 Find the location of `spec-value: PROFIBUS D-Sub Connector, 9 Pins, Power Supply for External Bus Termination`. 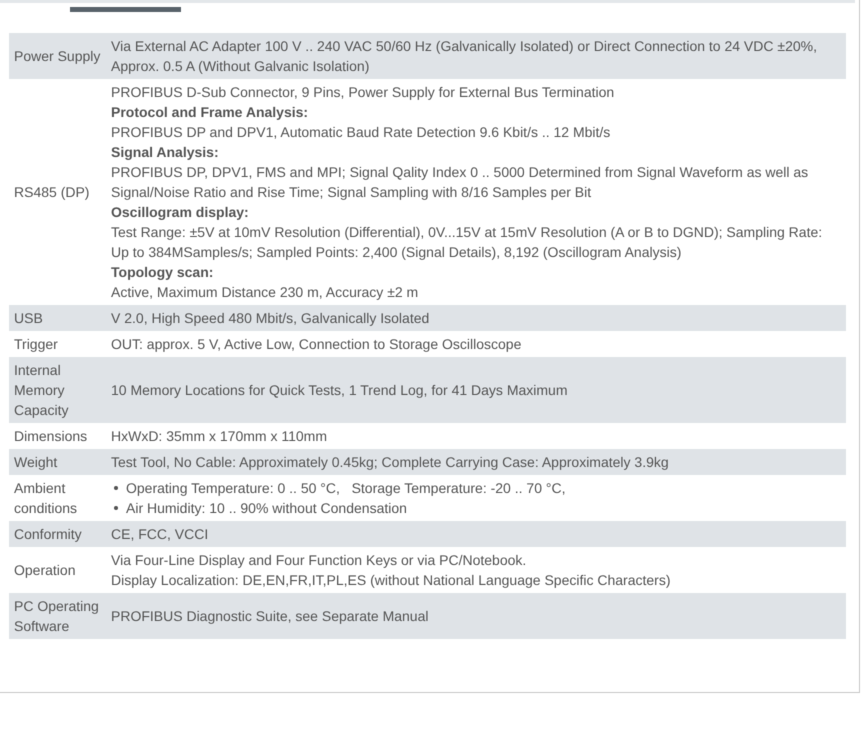

spec-value: PROFIBUS D-Sub Connector, 9 Pins, Power Supply for External Bus Termination is located at coordinates (363, 92).